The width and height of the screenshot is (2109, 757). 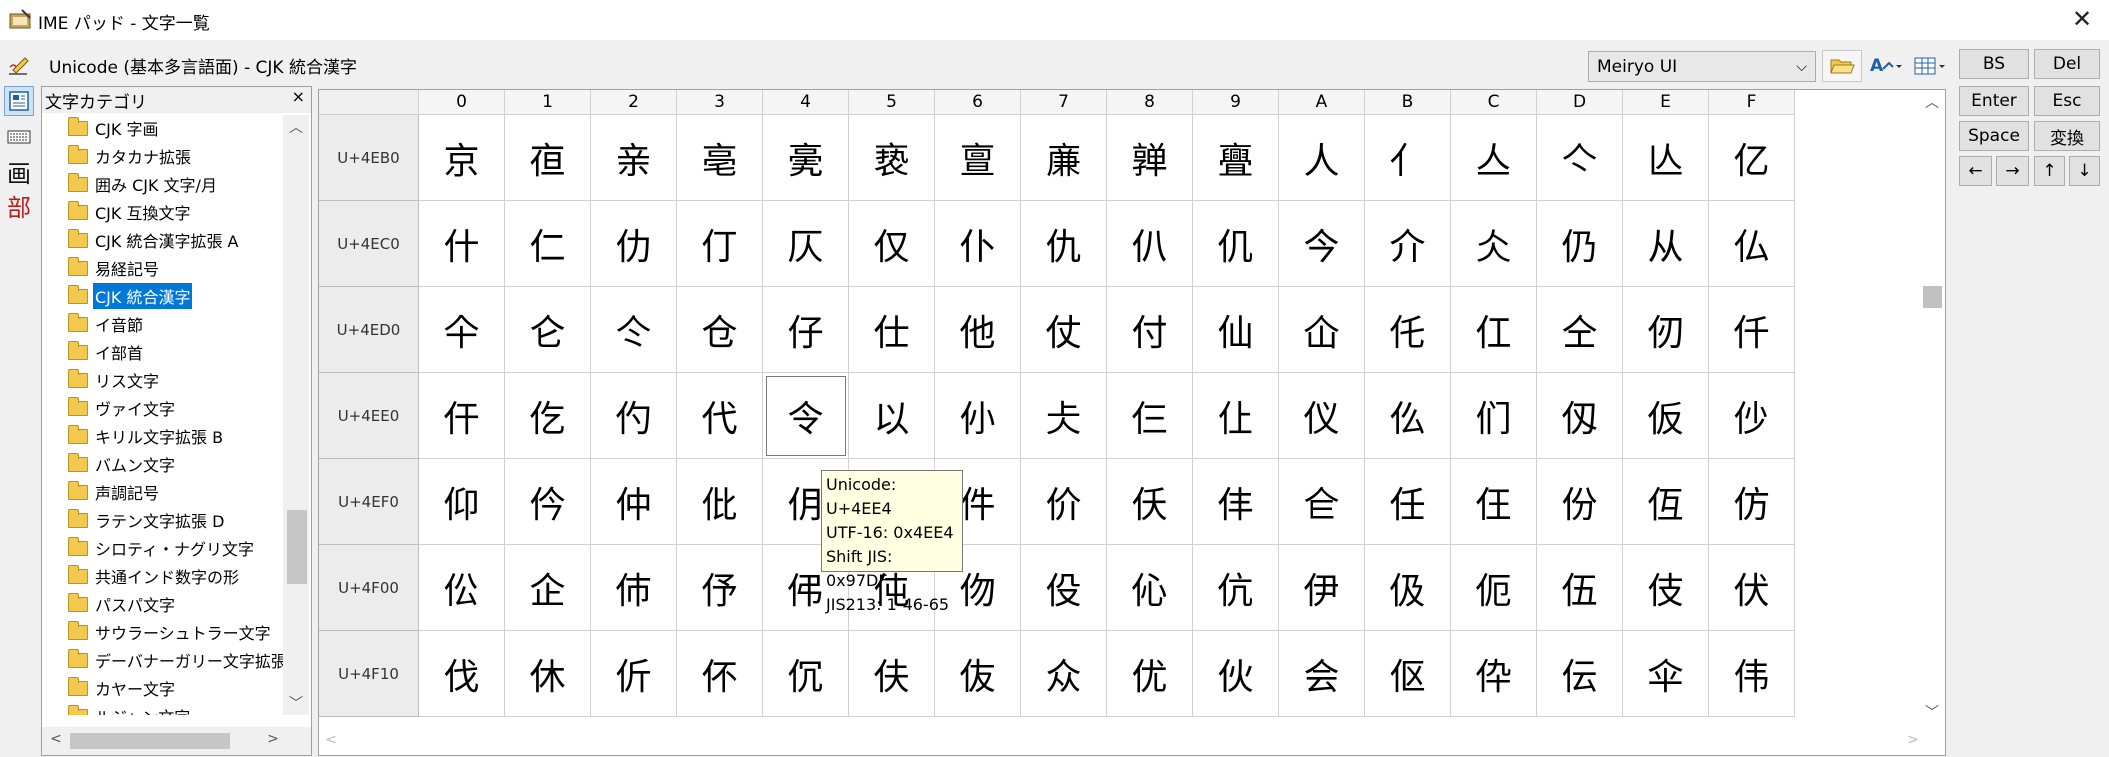 I want to click on char-cell: 伞, so click(x=1666, y=674).